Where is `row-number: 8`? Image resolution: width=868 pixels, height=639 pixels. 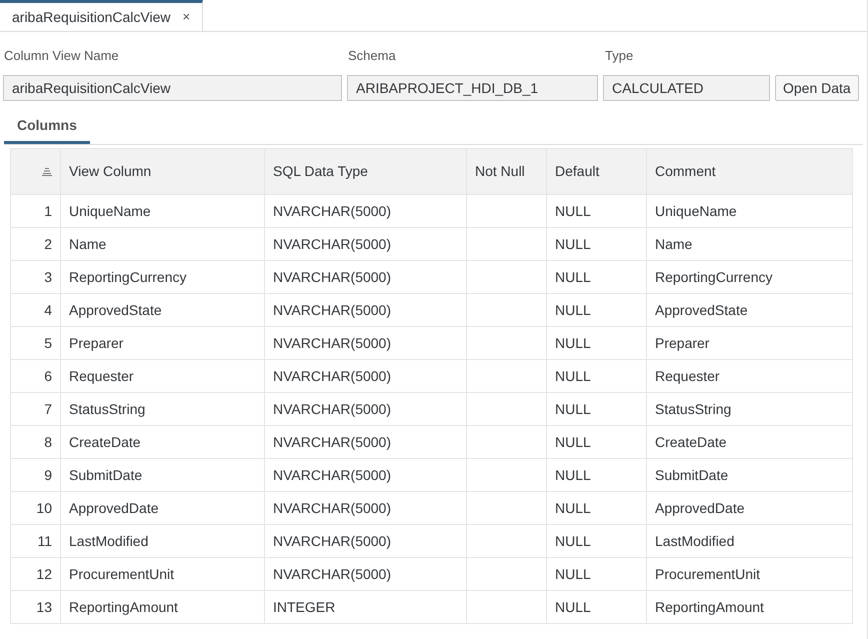
row-number: 8 is located at coordinates (36, 442).